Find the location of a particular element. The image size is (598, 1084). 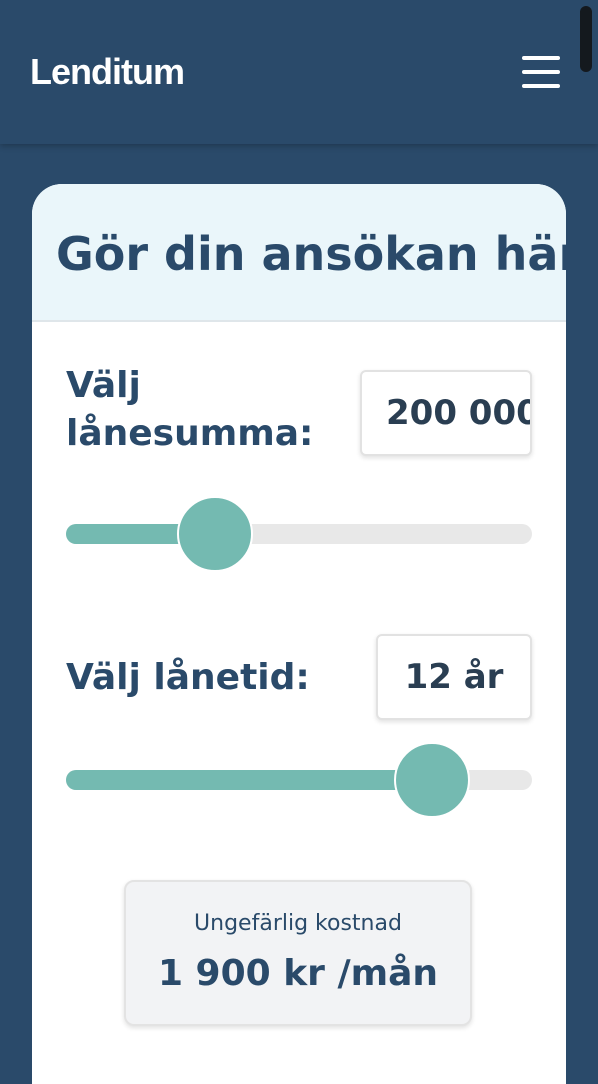

term-slider is located at coordinates (299, 780).